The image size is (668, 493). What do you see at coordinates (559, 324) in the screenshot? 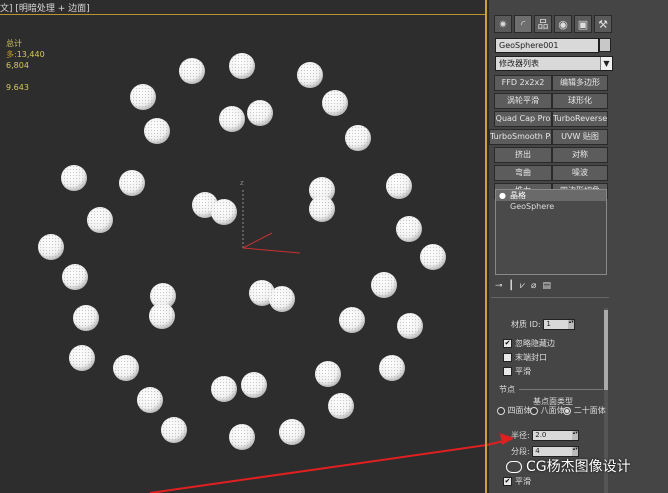
I see `material-id-spinner: 1 ▴▾` at bounding box center [559, 324].